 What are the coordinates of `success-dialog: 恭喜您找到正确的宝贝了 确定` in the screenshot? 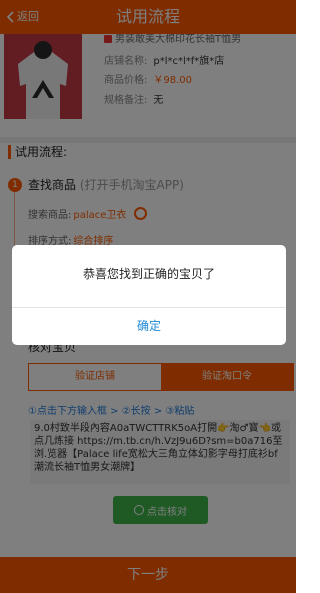 It's located at (149, 295).